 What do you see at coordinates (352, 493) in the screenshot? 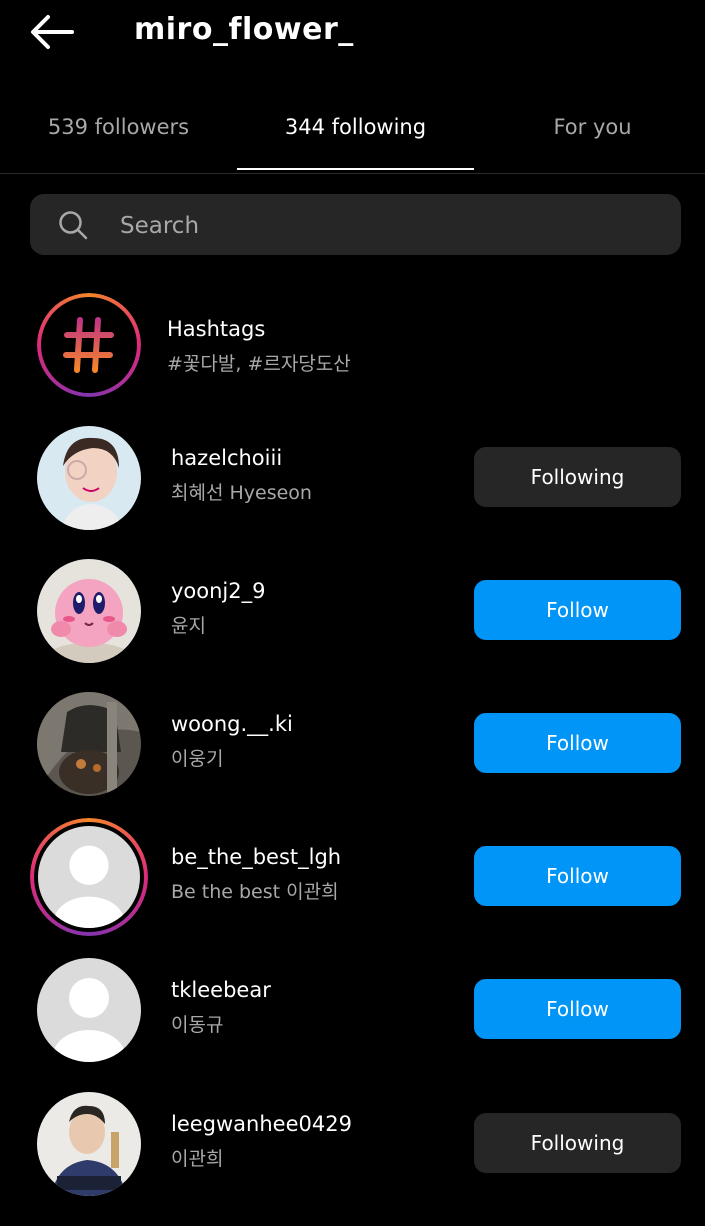
I see `user-row: hazelchoiii 최혜선 Hyeseon Following` at bounding box center [352, 493].